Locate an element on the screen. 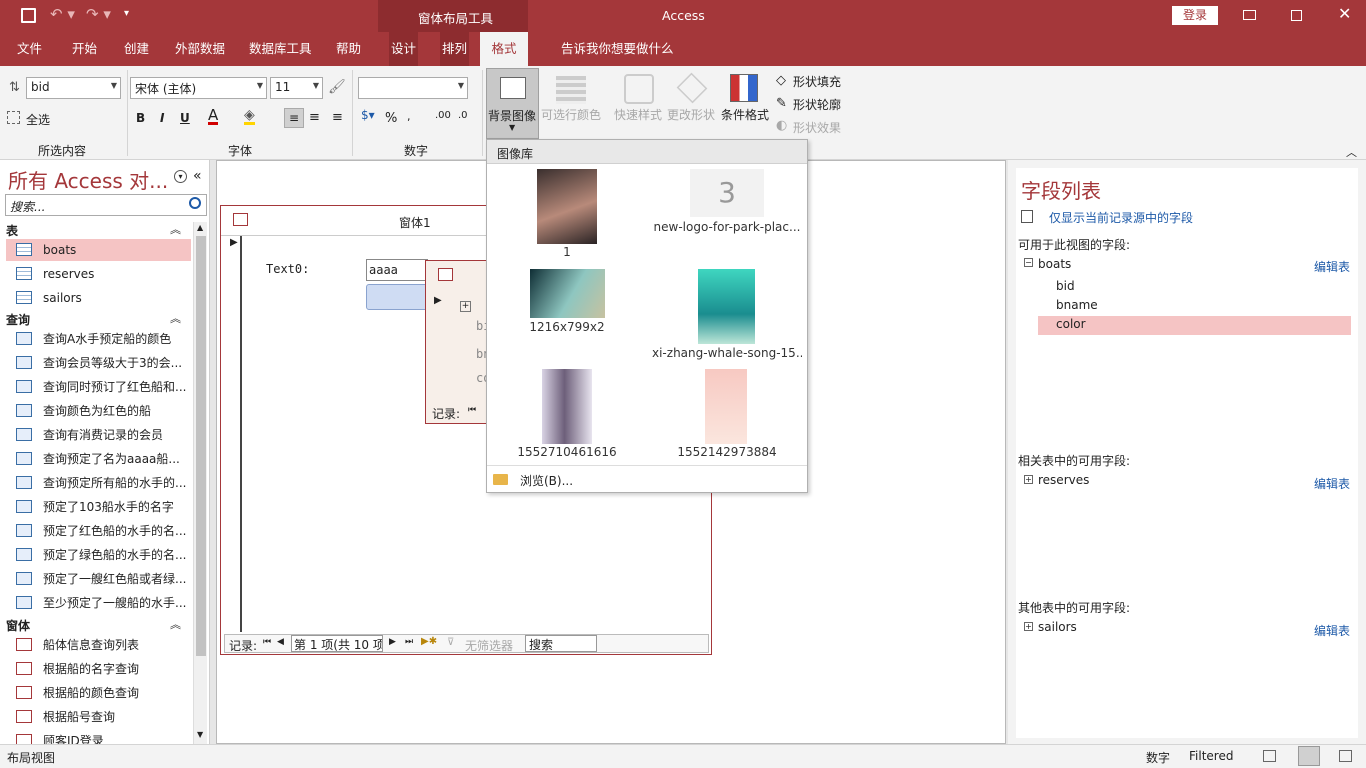 The height and width of the screenshot is (768, 1366). restore-icon is located at coordinates (1296, 15).